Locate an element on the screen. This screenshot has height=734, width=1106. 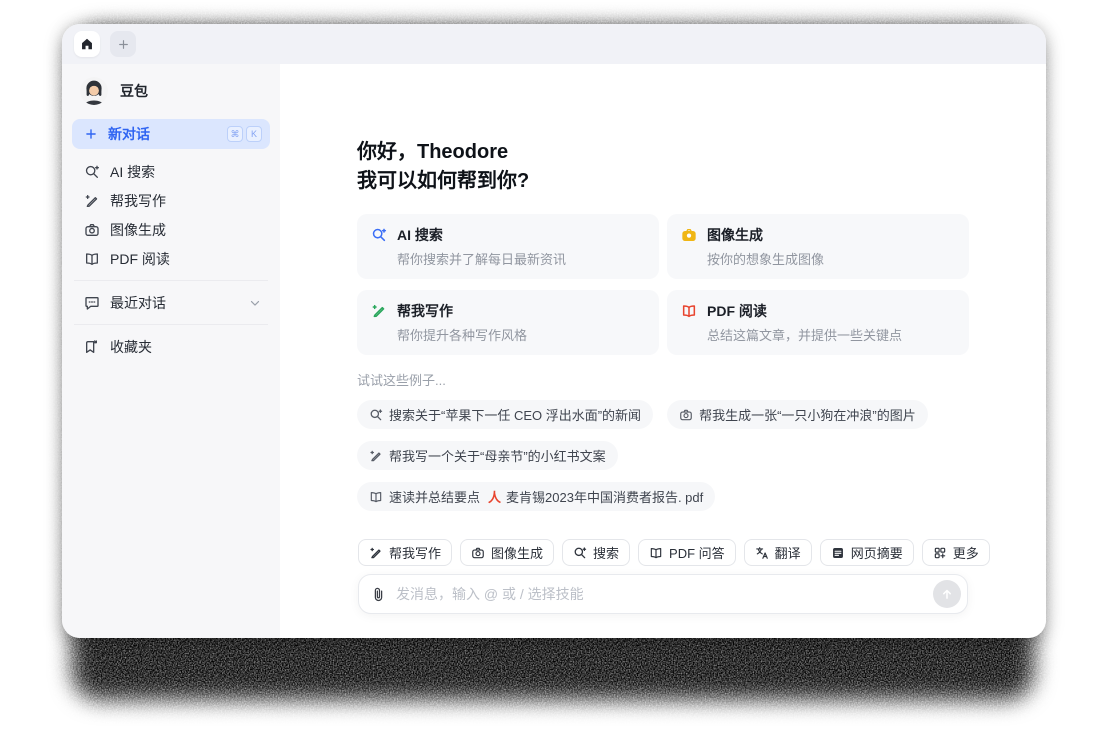
skill-write-button: 帮我写作 is located at coordinates (405, 552).